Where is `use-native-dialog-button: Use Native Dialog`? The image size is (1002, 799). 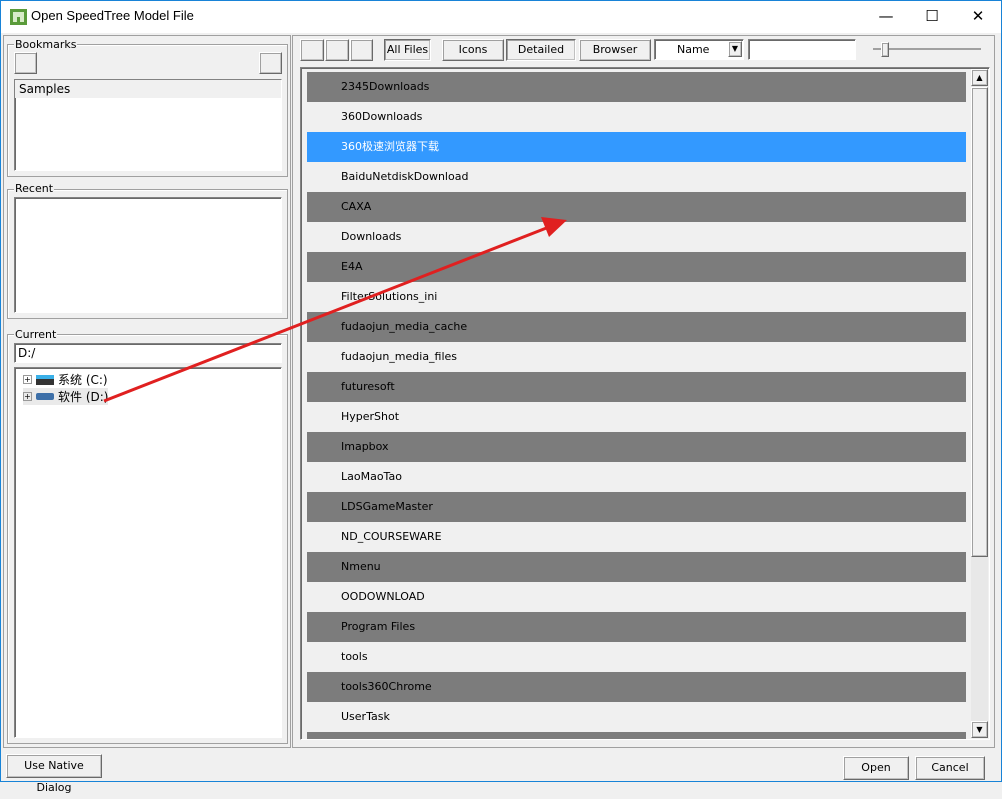
use-native-dialog-button: Use Native Dialog is located at coordinates (54, 774).